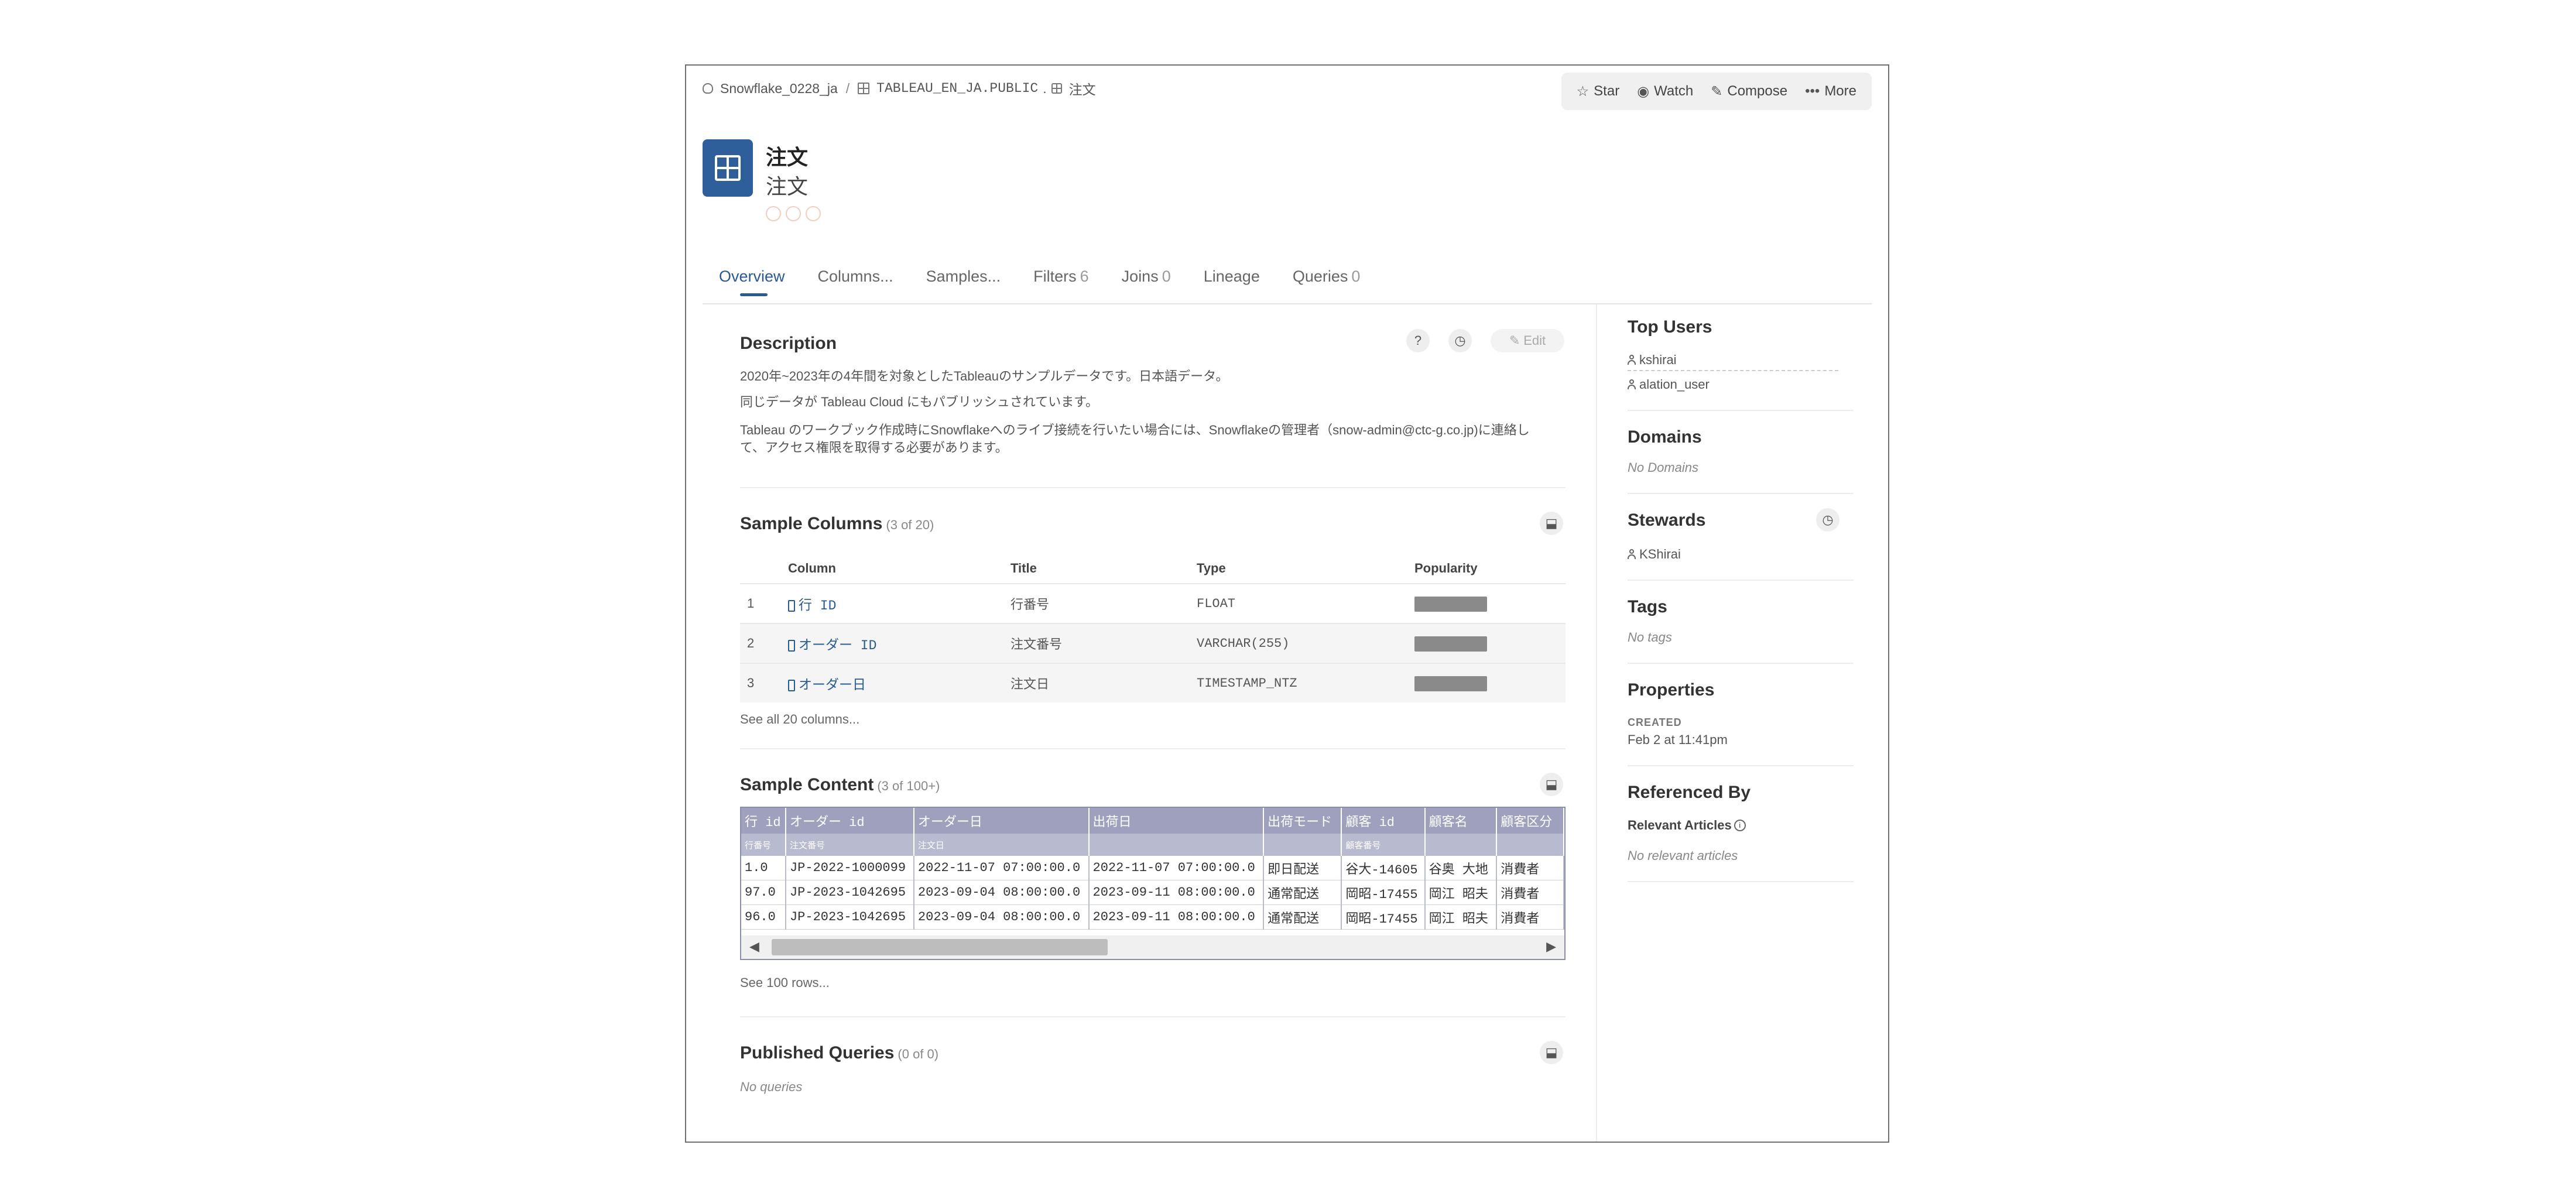 This screenshot has width=2576, height=1203. I want to click on column-type: FLOAT, so click(1305, 603).